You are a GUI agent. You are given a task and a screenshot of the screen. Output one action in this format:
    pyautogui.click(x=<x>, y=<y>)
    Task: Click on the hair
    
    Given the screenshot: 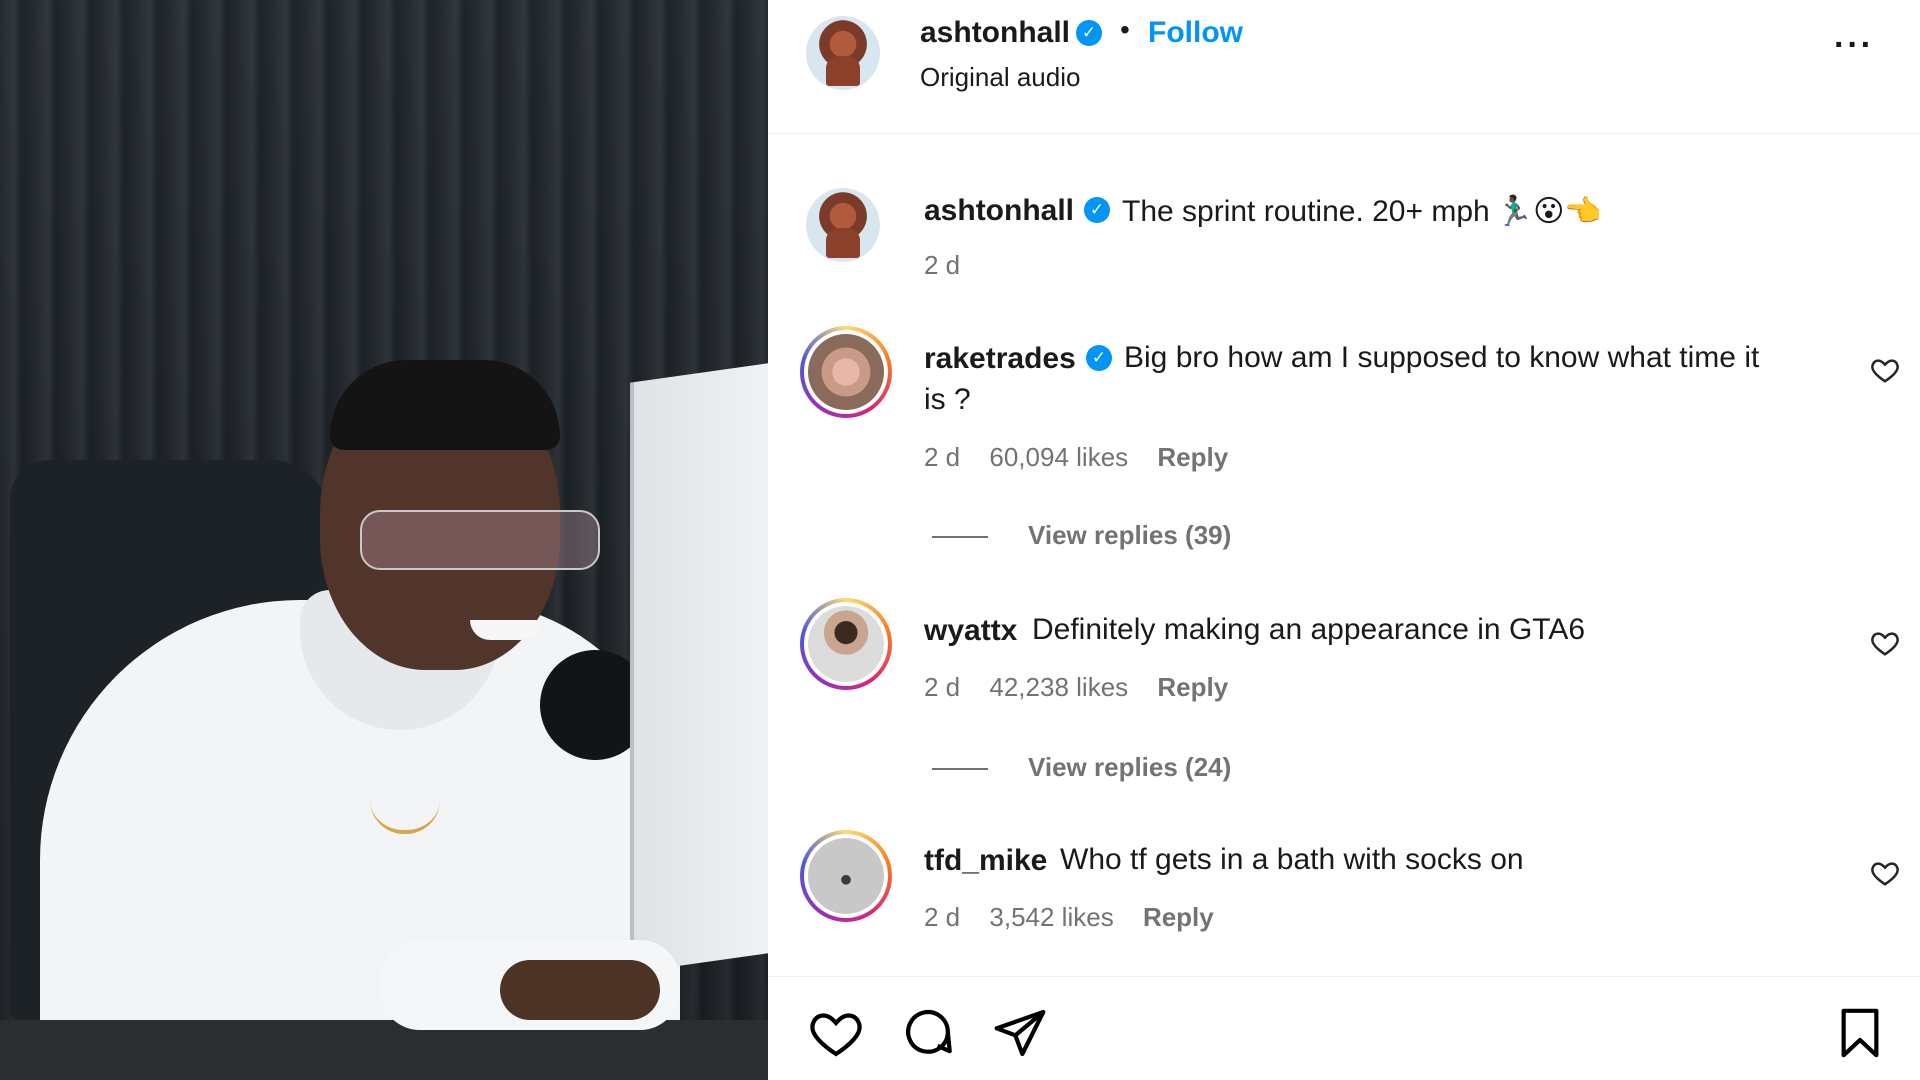 What is the action you would take?
    pyautogui.click(x=445, y=405)
    